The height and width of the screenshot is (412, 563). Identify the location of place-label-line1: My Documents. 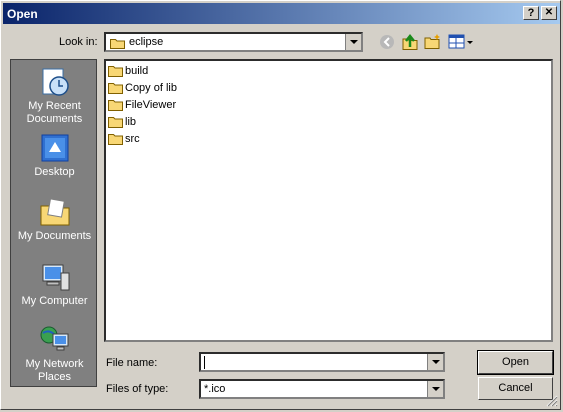
(54, 236).